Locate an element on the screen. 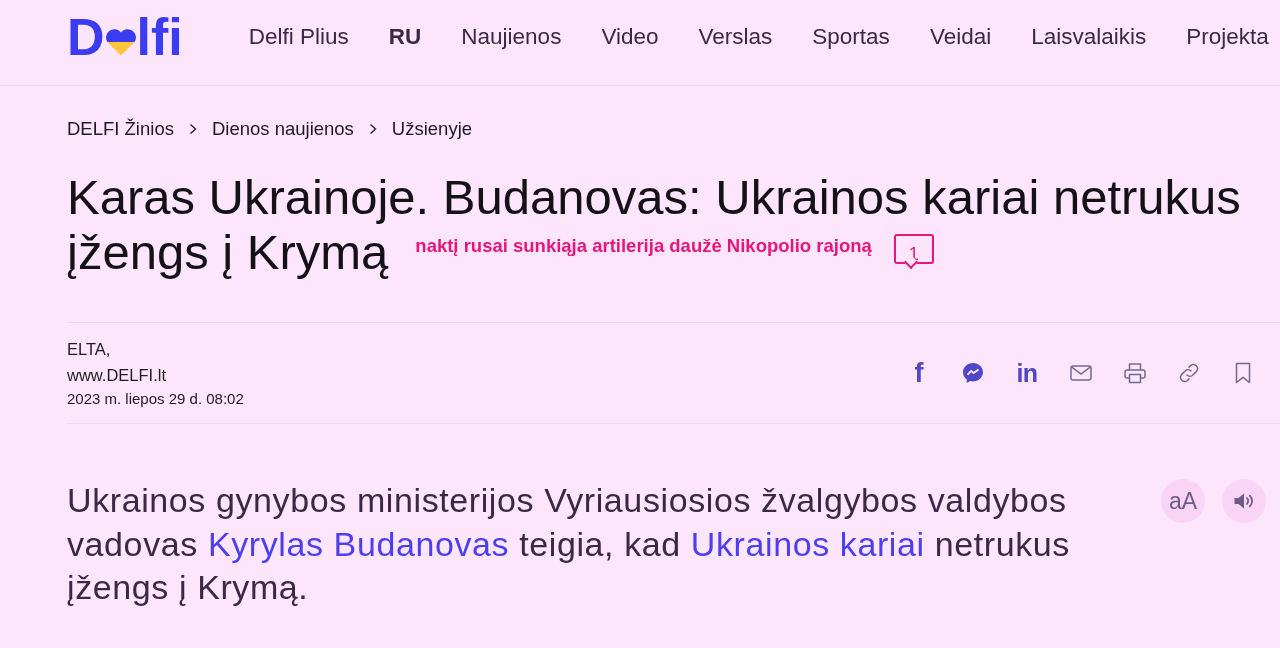 The image size is (1280, 648). logo-text: D is located at coordinates (86, 36).